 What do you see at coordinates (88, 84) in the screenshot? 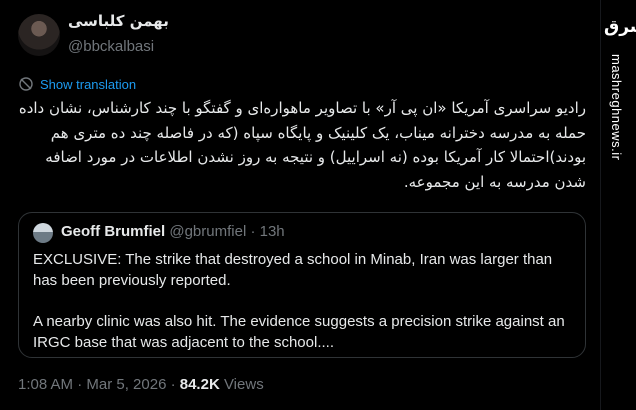
I see `show-translation-link: Show translation` at bounding box center [88, 84].